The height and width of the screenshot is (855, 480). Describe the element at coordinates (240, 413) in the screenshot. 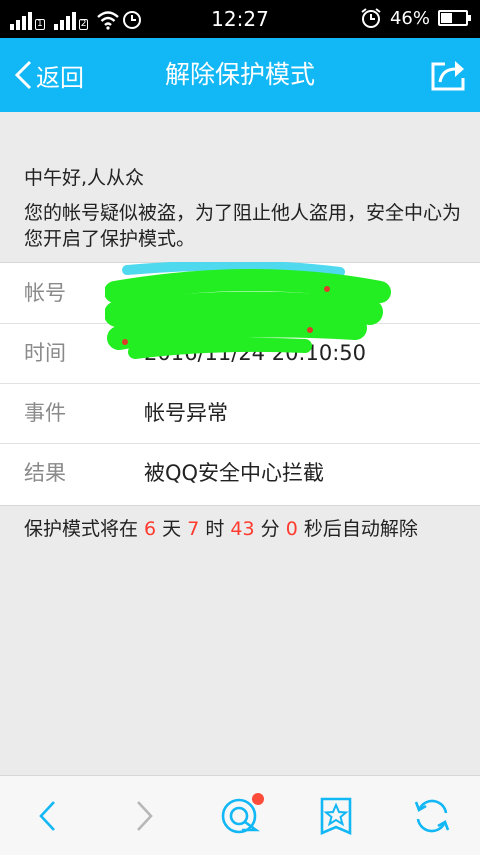

I see `event-row: 事件 帐号异常` at that location.